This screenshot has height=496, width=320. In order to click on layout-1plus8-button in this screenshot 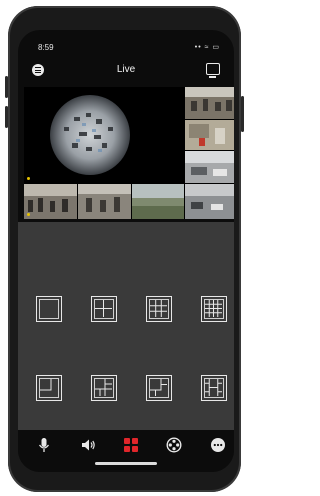, I will do `click(159, 388)`.